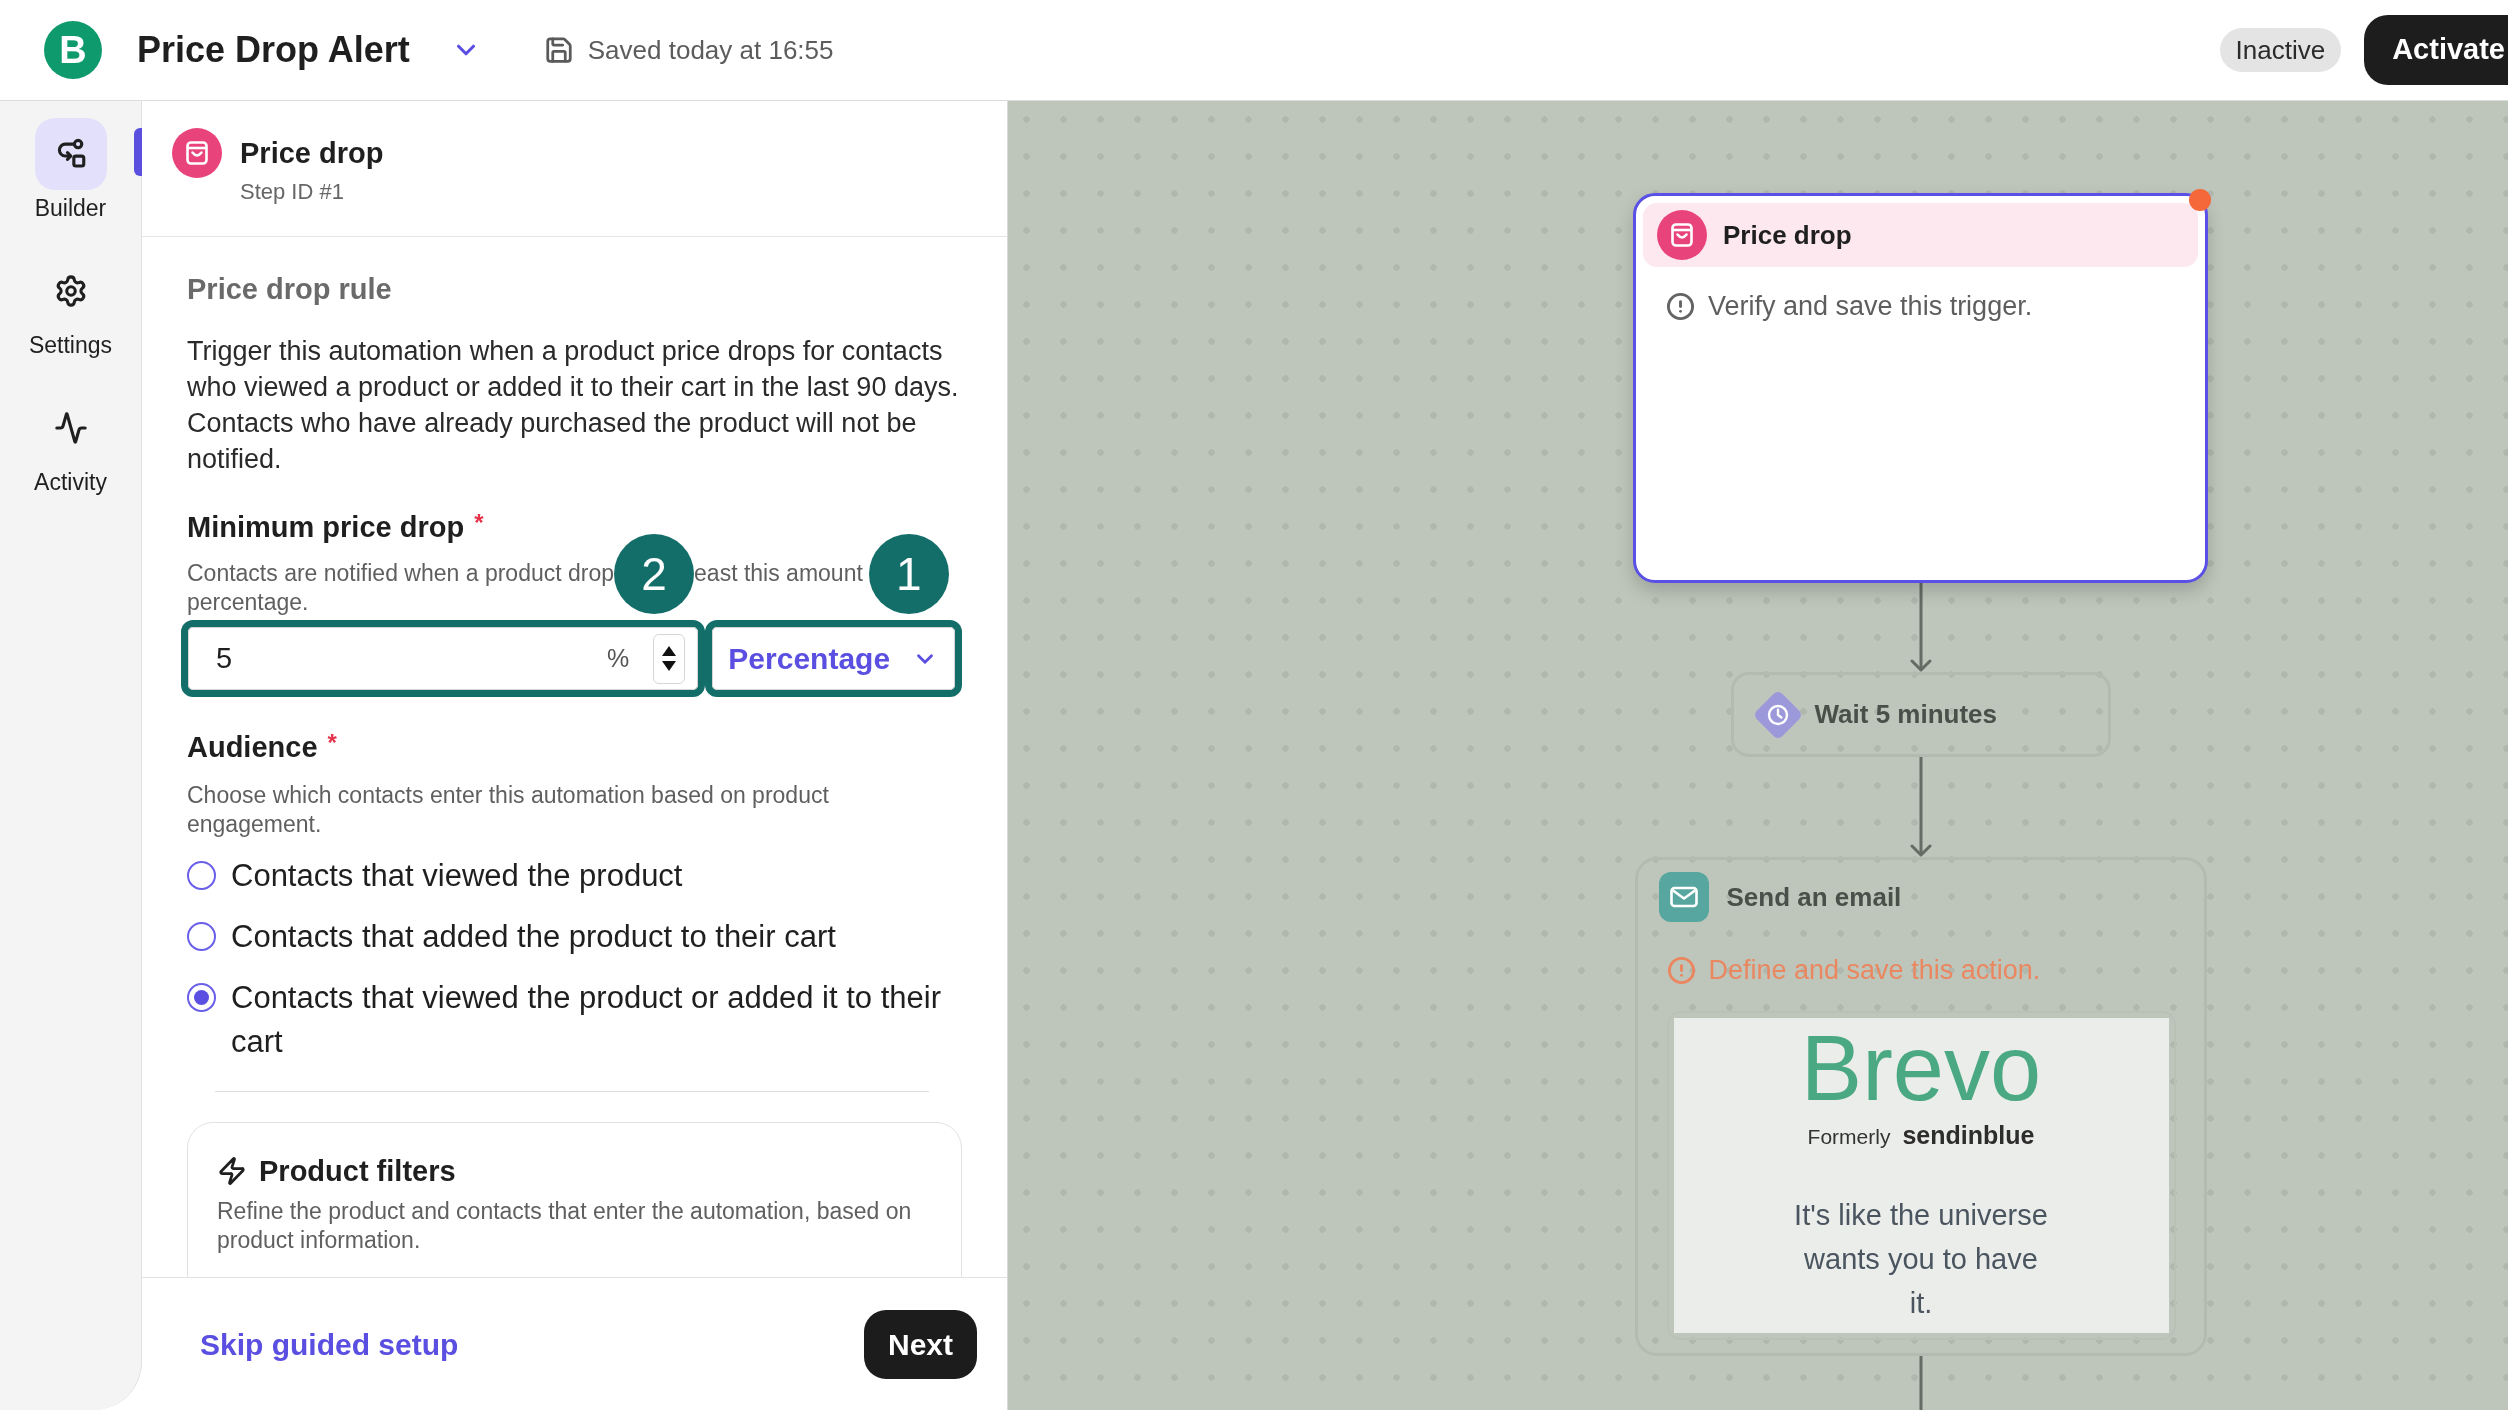 The height and width of the screenshot is (1410, 2508). What do you see at coordinates (573, 405) in the screenshot?
I see `rule-description: Trigger this automation when a product price drops for contacts who viewed a product or added it to their cart in the last 90 days. Contacts who have already purchased the product will not be notified.` at bounding box center [573, 405].